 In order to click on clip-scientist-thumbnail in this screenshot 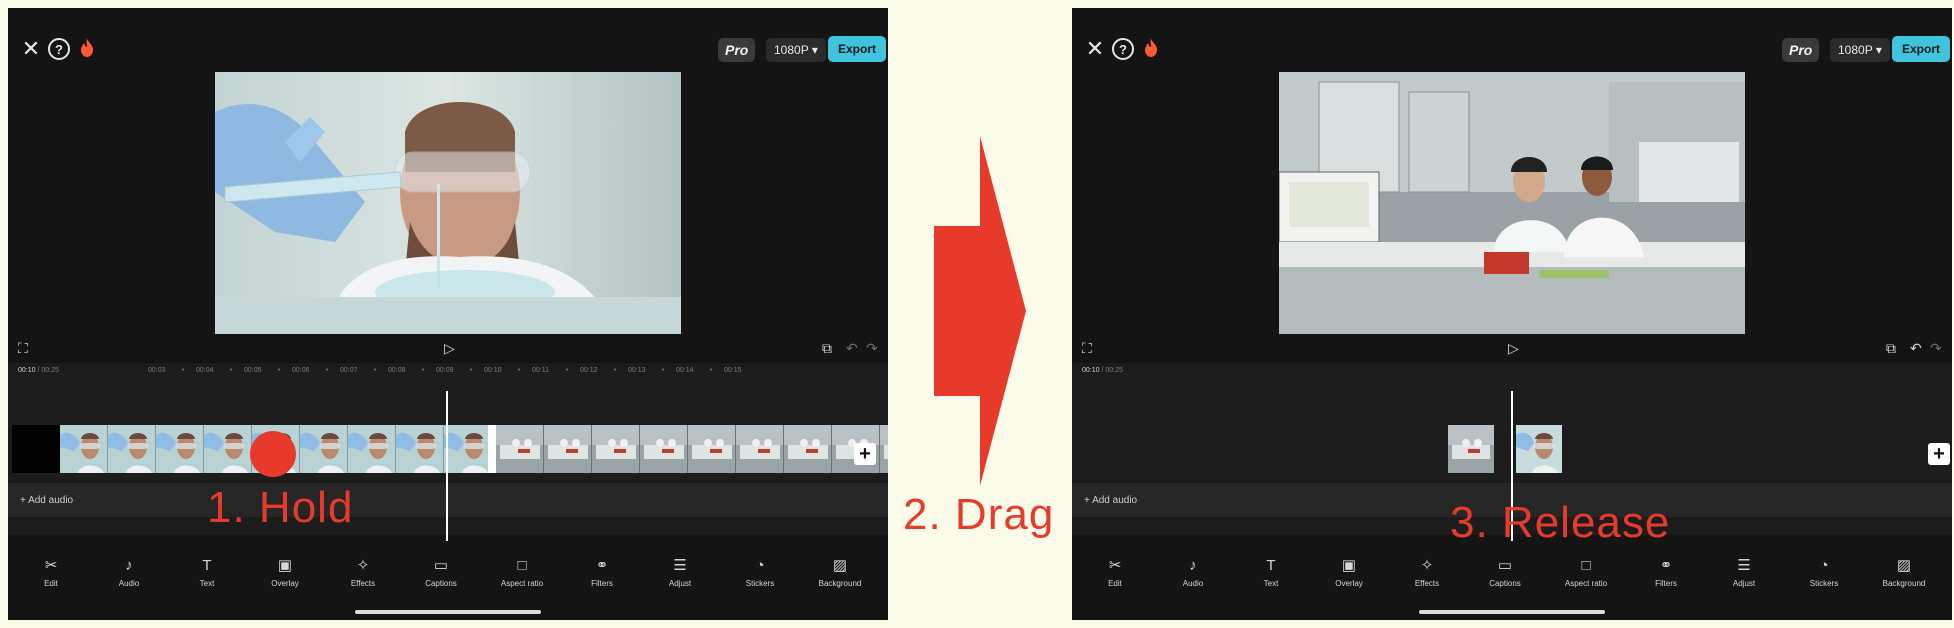, I will do `click(1539, 449)`.